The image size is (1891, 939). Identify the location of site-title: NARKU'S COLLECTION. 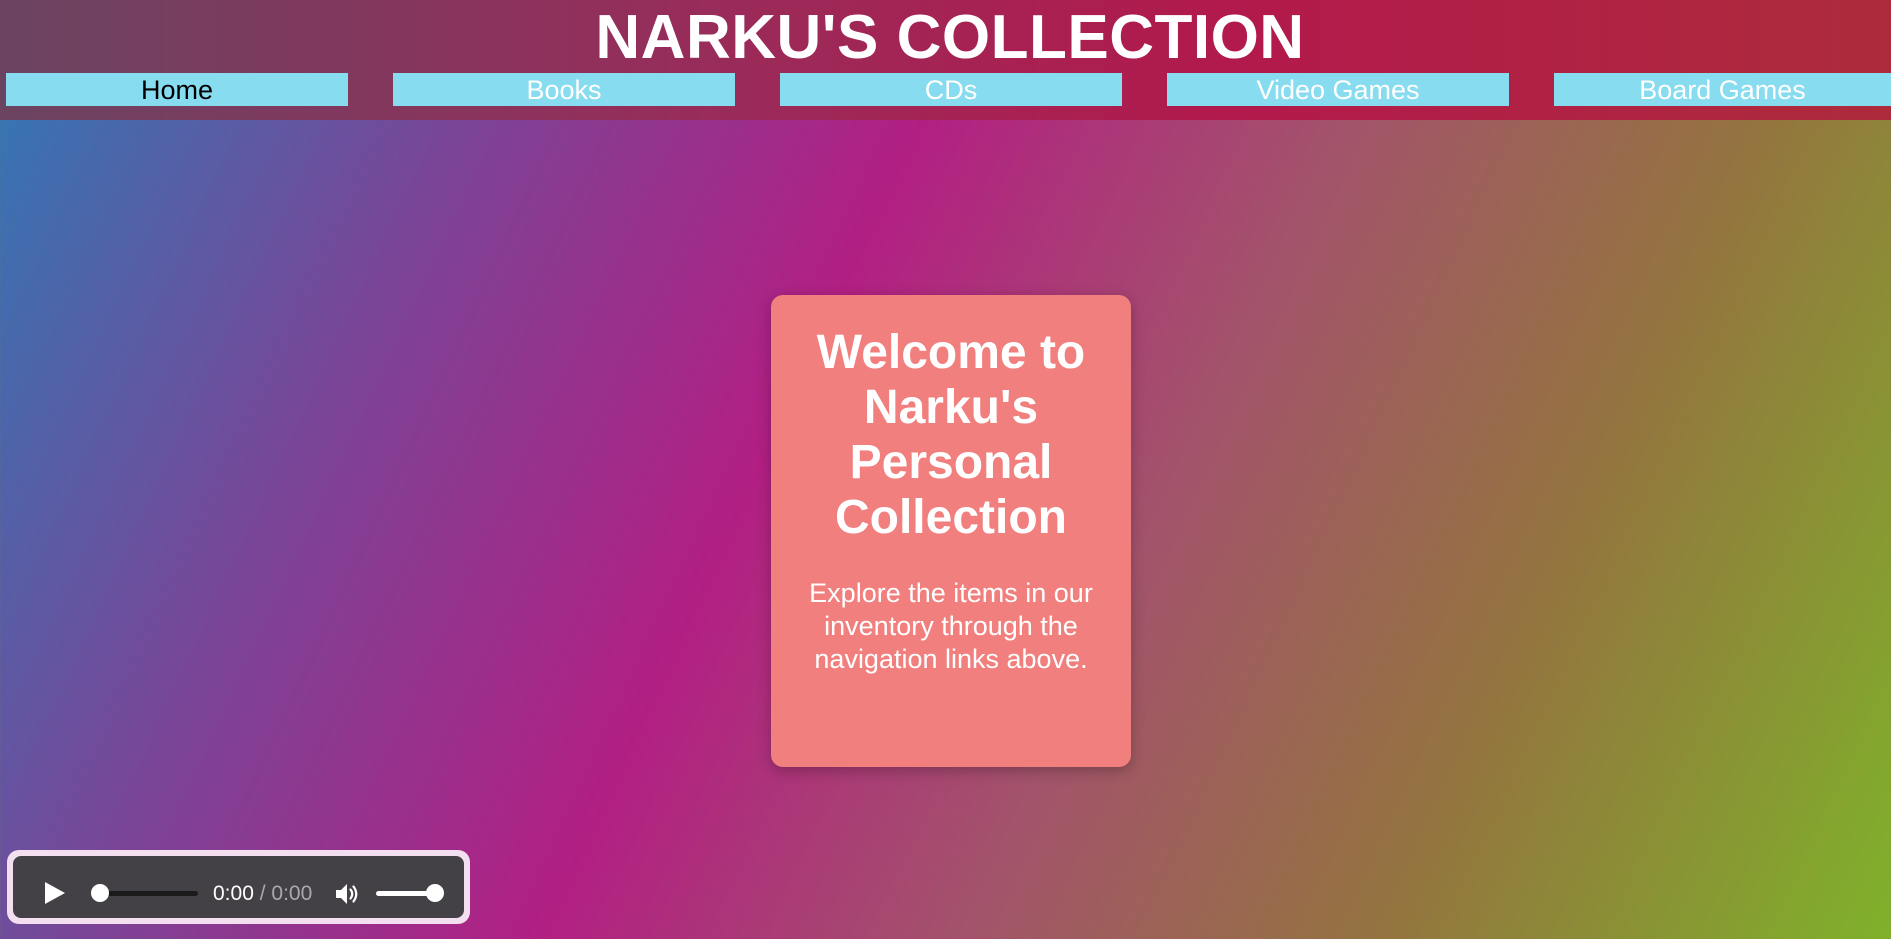
(950, 37).